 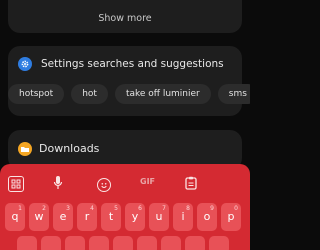 What do you see at coordinates (219, 243) in the screenshot?
I see `key-l` at bounding box center [219, 243].